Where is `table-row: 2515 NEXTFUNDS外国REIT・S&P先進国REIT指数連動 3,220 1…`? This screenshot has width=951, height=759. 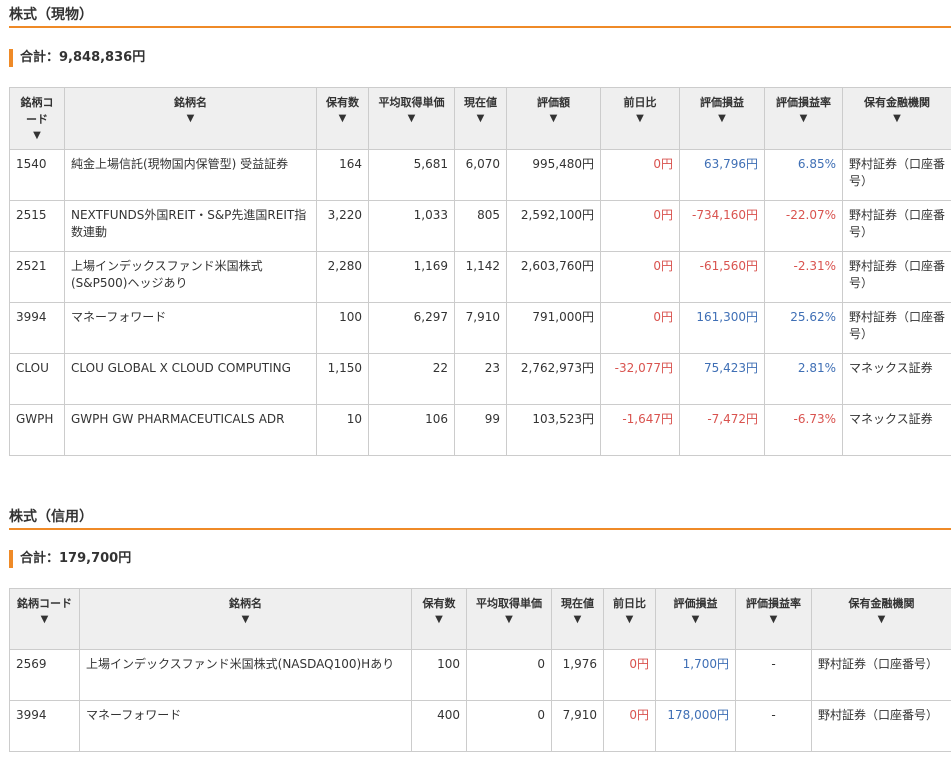 table-row: 2515 NEXTFUNDS外国REIT・S&P先進国REIT指数連動 3,220 1… is located at coordinates (480, 226).